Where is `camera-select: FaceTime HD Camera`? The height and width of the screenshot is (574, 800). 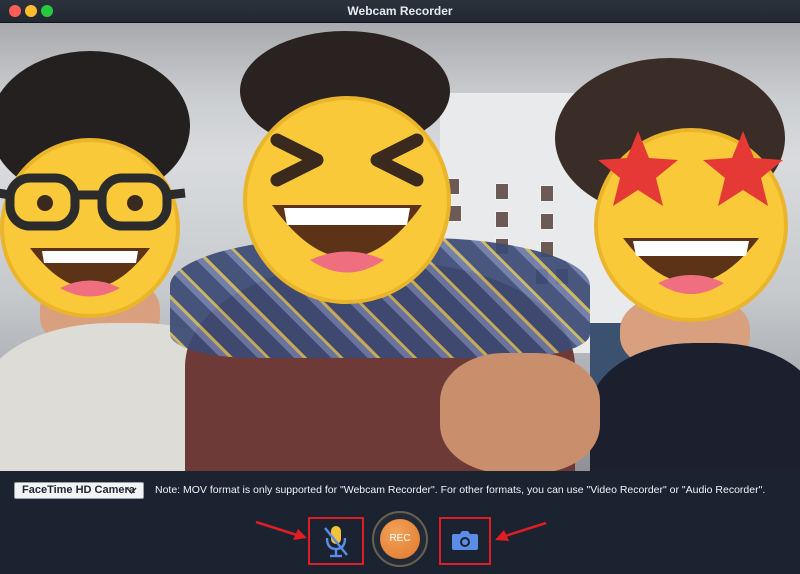 camera-select: FaceTime HD Camera is located at coordinates (79, 490).